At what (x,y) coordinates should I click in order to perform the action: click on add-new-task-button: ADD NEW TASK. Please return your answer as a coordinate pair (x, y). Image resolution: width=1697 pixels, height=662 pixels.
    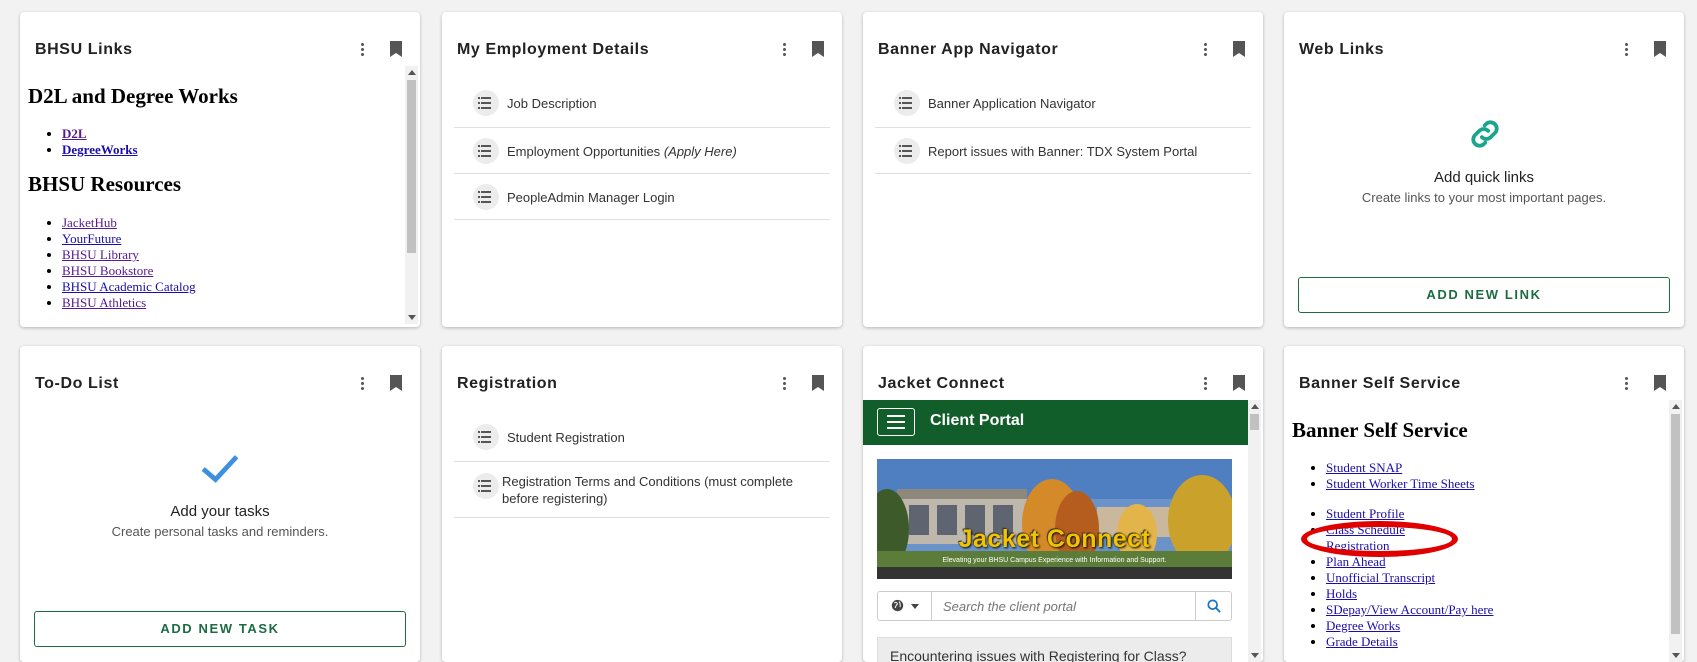
    Looking at the image, I should click on (220, 629).